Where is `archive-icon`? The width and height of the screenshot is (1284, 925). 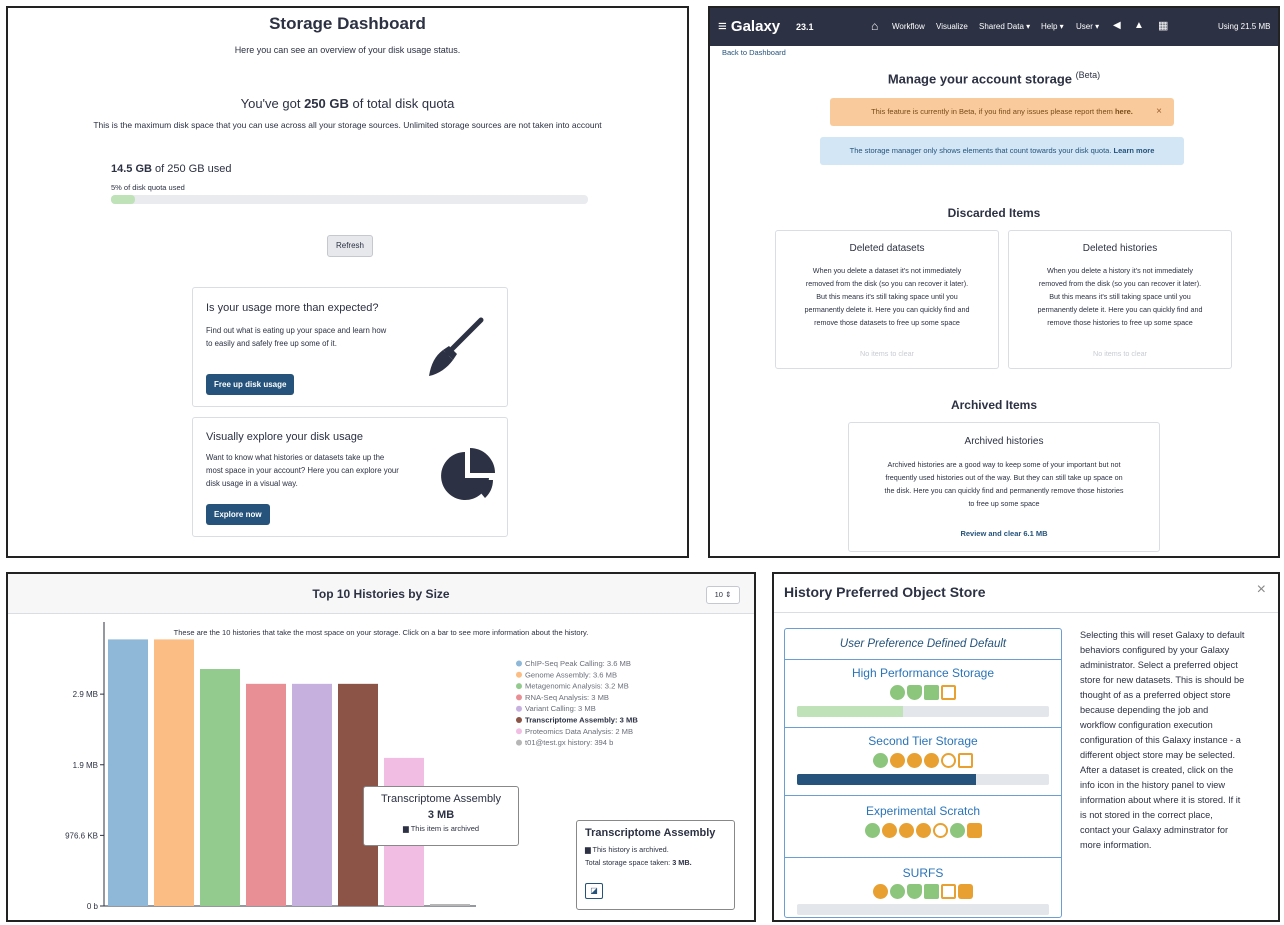
archive-icon is located at coordinates (931, 693).